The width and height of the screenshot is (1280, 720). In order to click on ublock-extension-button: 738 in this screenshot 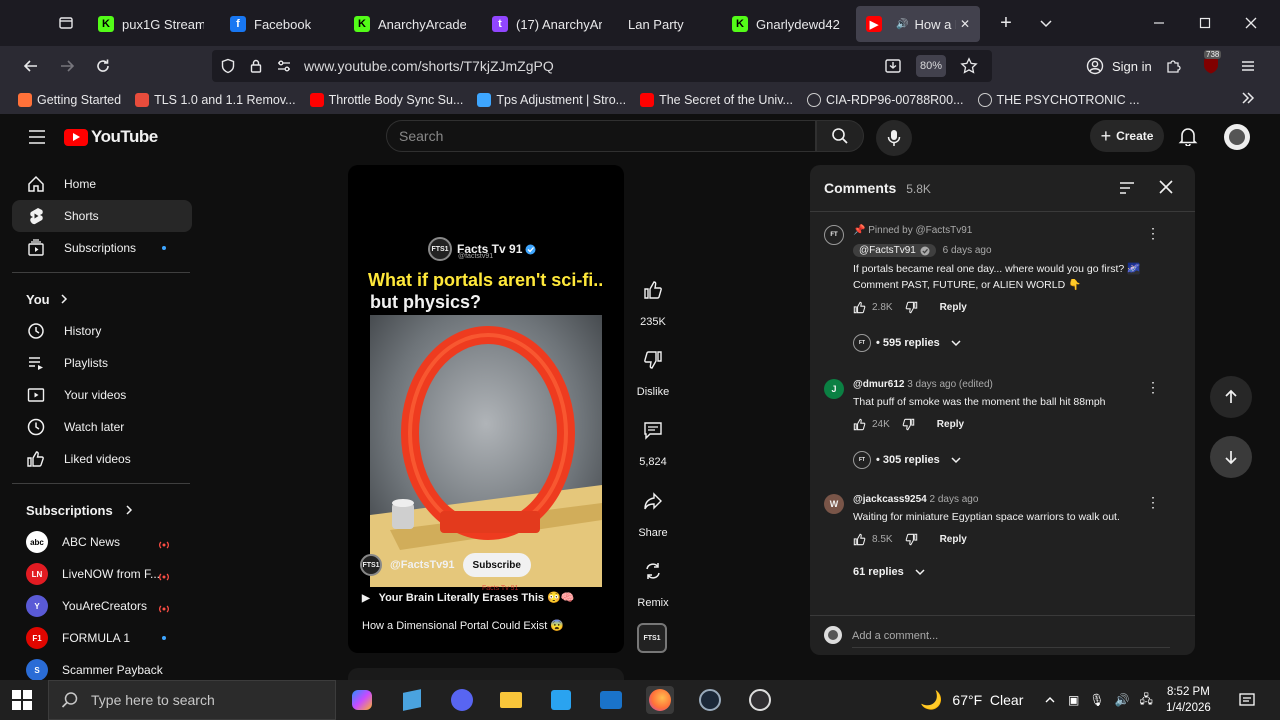, I will do `click(1212, 64)`.